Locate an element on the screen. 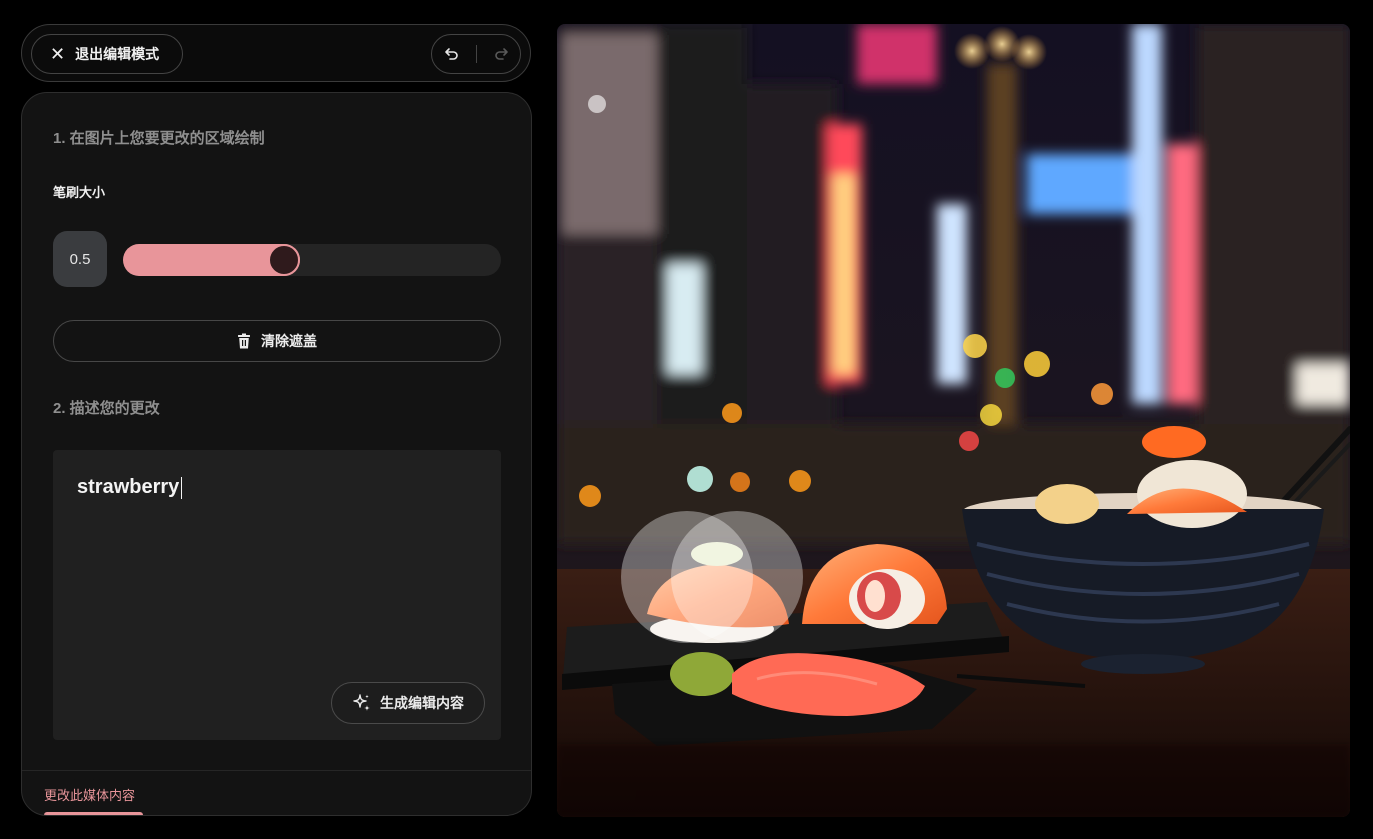  brush-size-value: 0.5 is located at coordinates (80, 259).